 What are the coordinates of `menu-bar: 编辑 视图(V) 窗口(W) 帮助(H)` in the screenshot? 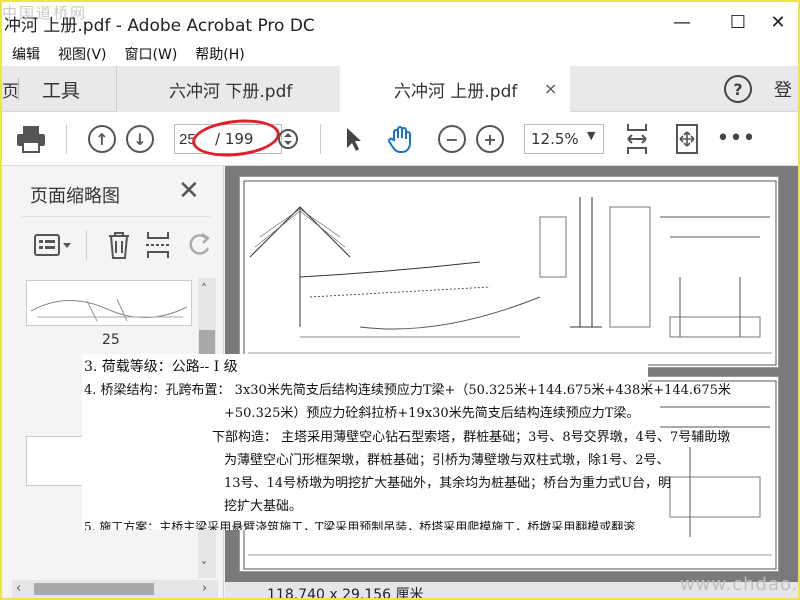 It's located at (400, 54).